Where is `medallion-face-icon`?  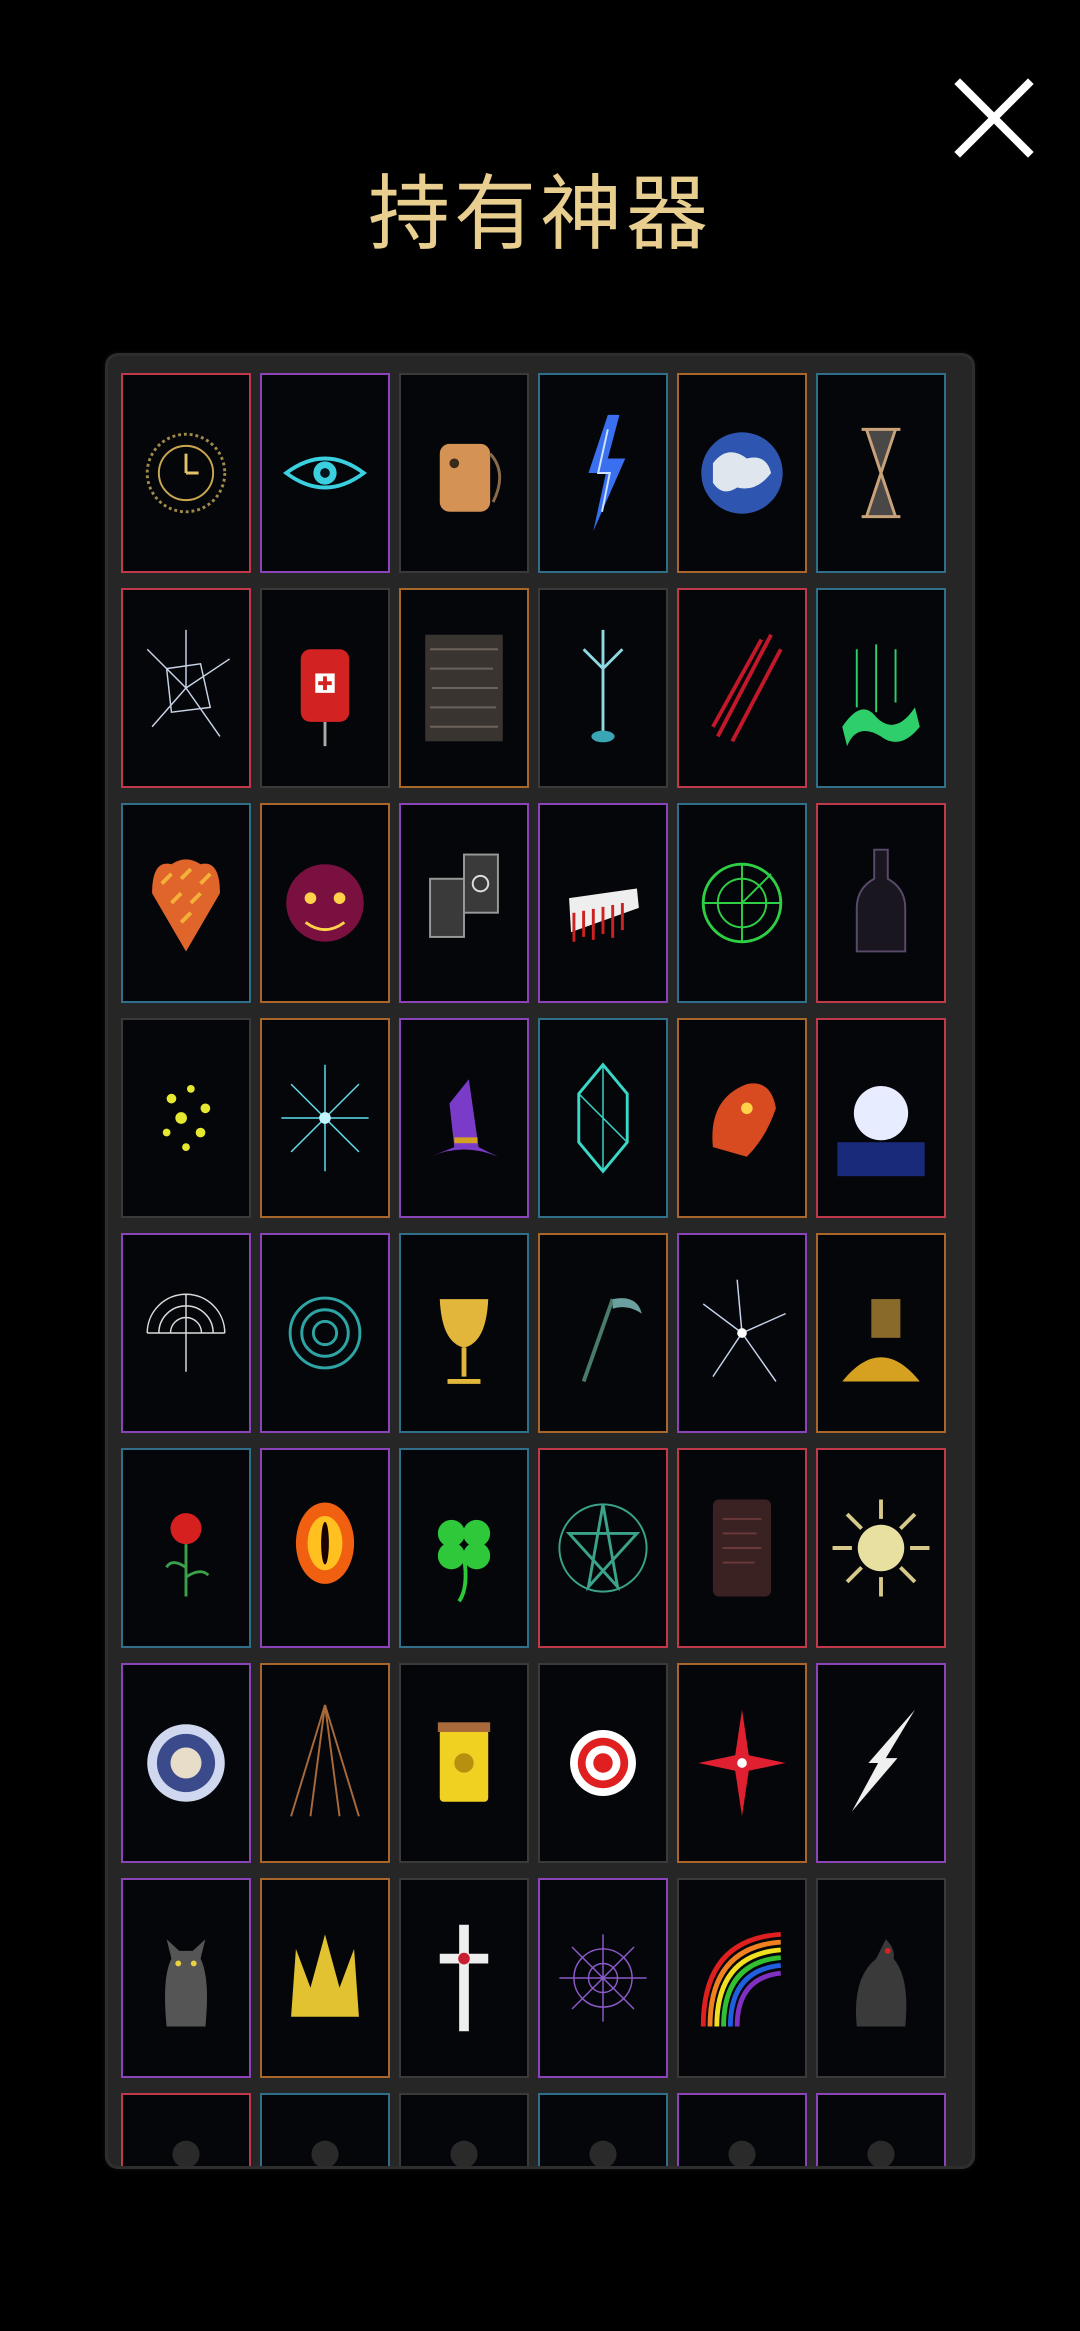
medallion-face-icon is located at coordinates (186, 1763).